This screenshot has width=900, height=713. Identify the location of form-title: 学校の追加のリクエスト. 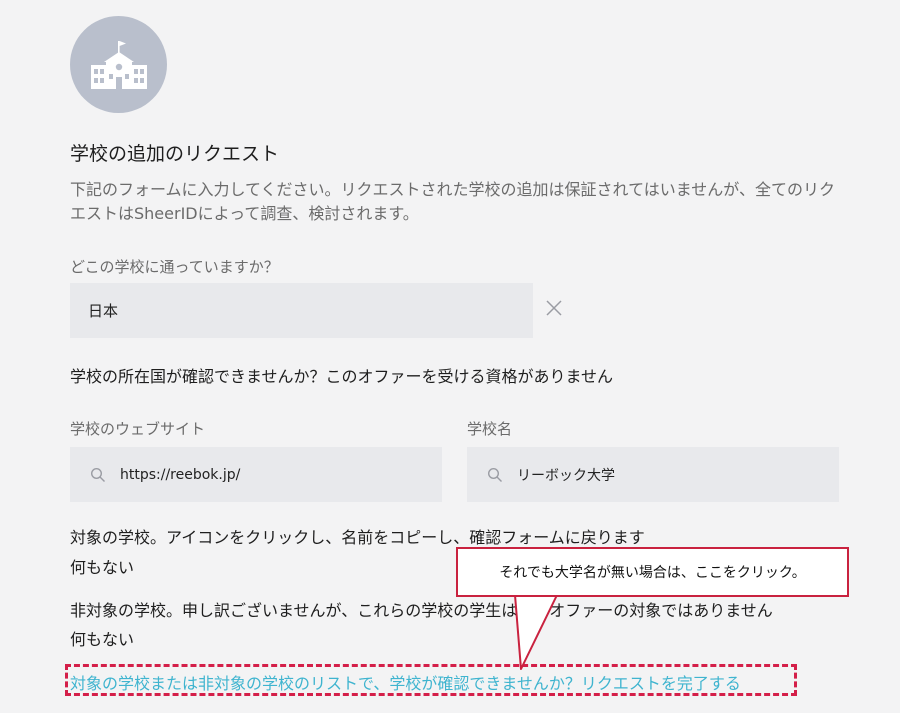
(175, 154).